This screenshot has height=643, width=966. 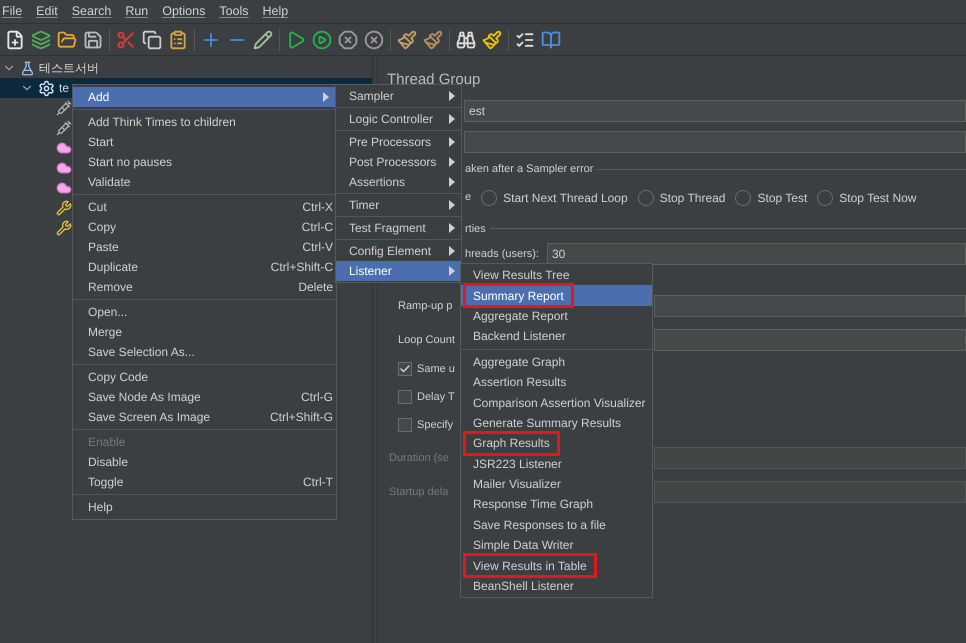 What do you see at coordinates (317, 247) in the screenshot?
I see `shortcut-label: Ctrl-V` at bounding box center [317, 247].